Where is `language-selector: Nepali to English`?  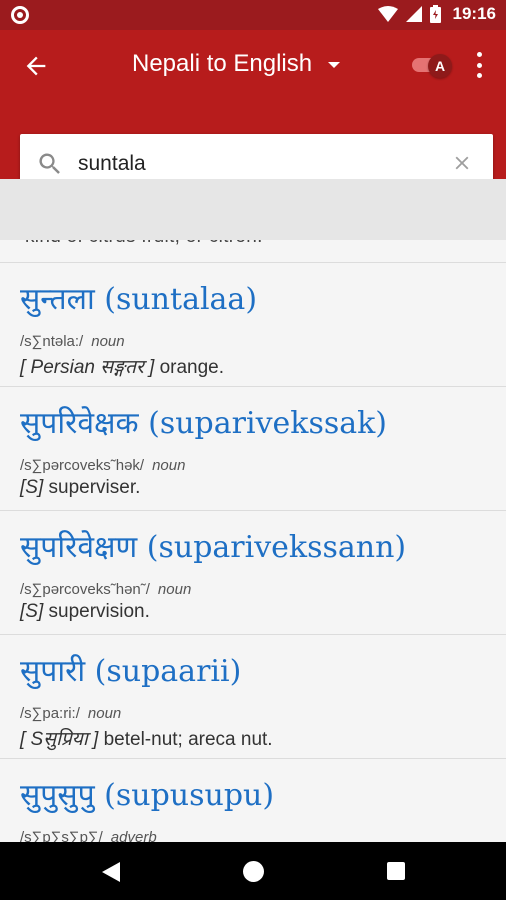 language-selector: Nepali to English is located at coordinates (236, 64).